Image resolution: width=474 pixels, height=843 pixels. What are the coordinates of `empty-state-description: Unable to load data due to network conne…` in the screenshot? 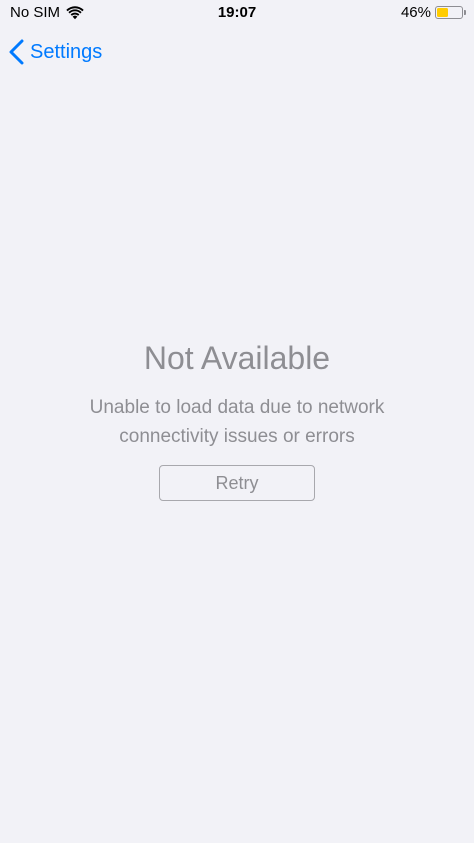 It's located at (237, 422).